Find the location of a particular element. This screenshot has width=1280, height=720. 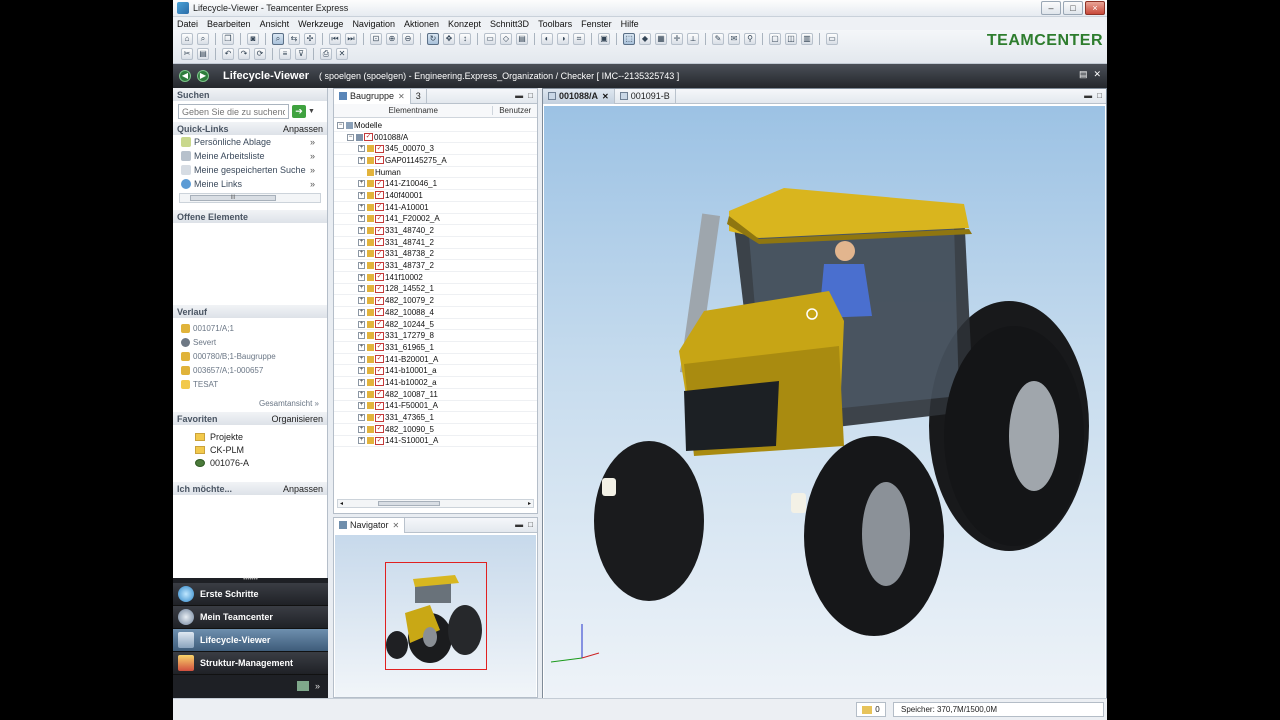

tree-horizontal-scrollbar: ◂ ▸ is located at coordinates (435, 503).